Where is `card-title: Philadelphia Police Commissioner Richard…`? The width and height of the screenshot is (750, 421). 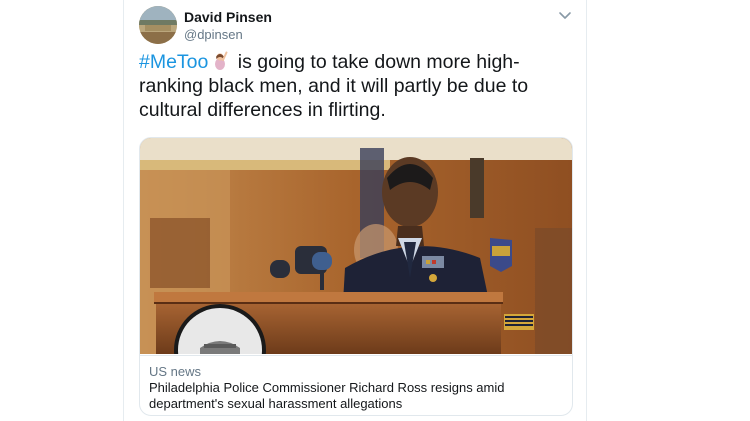
card-title: Philadelphia Police Commissioner Richard… is located at coordinates (356, 396).